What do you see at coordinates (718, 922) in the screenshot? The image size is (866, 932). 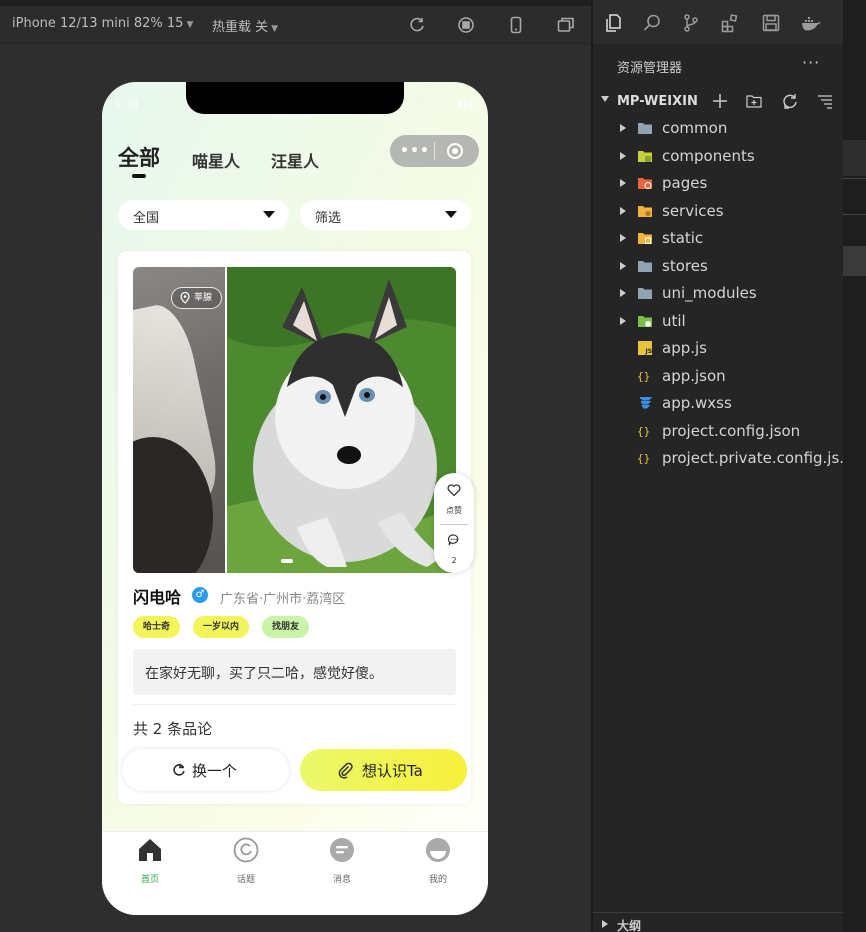 I see `outline-section-header: 大纲` at bounding box center [718, 922].